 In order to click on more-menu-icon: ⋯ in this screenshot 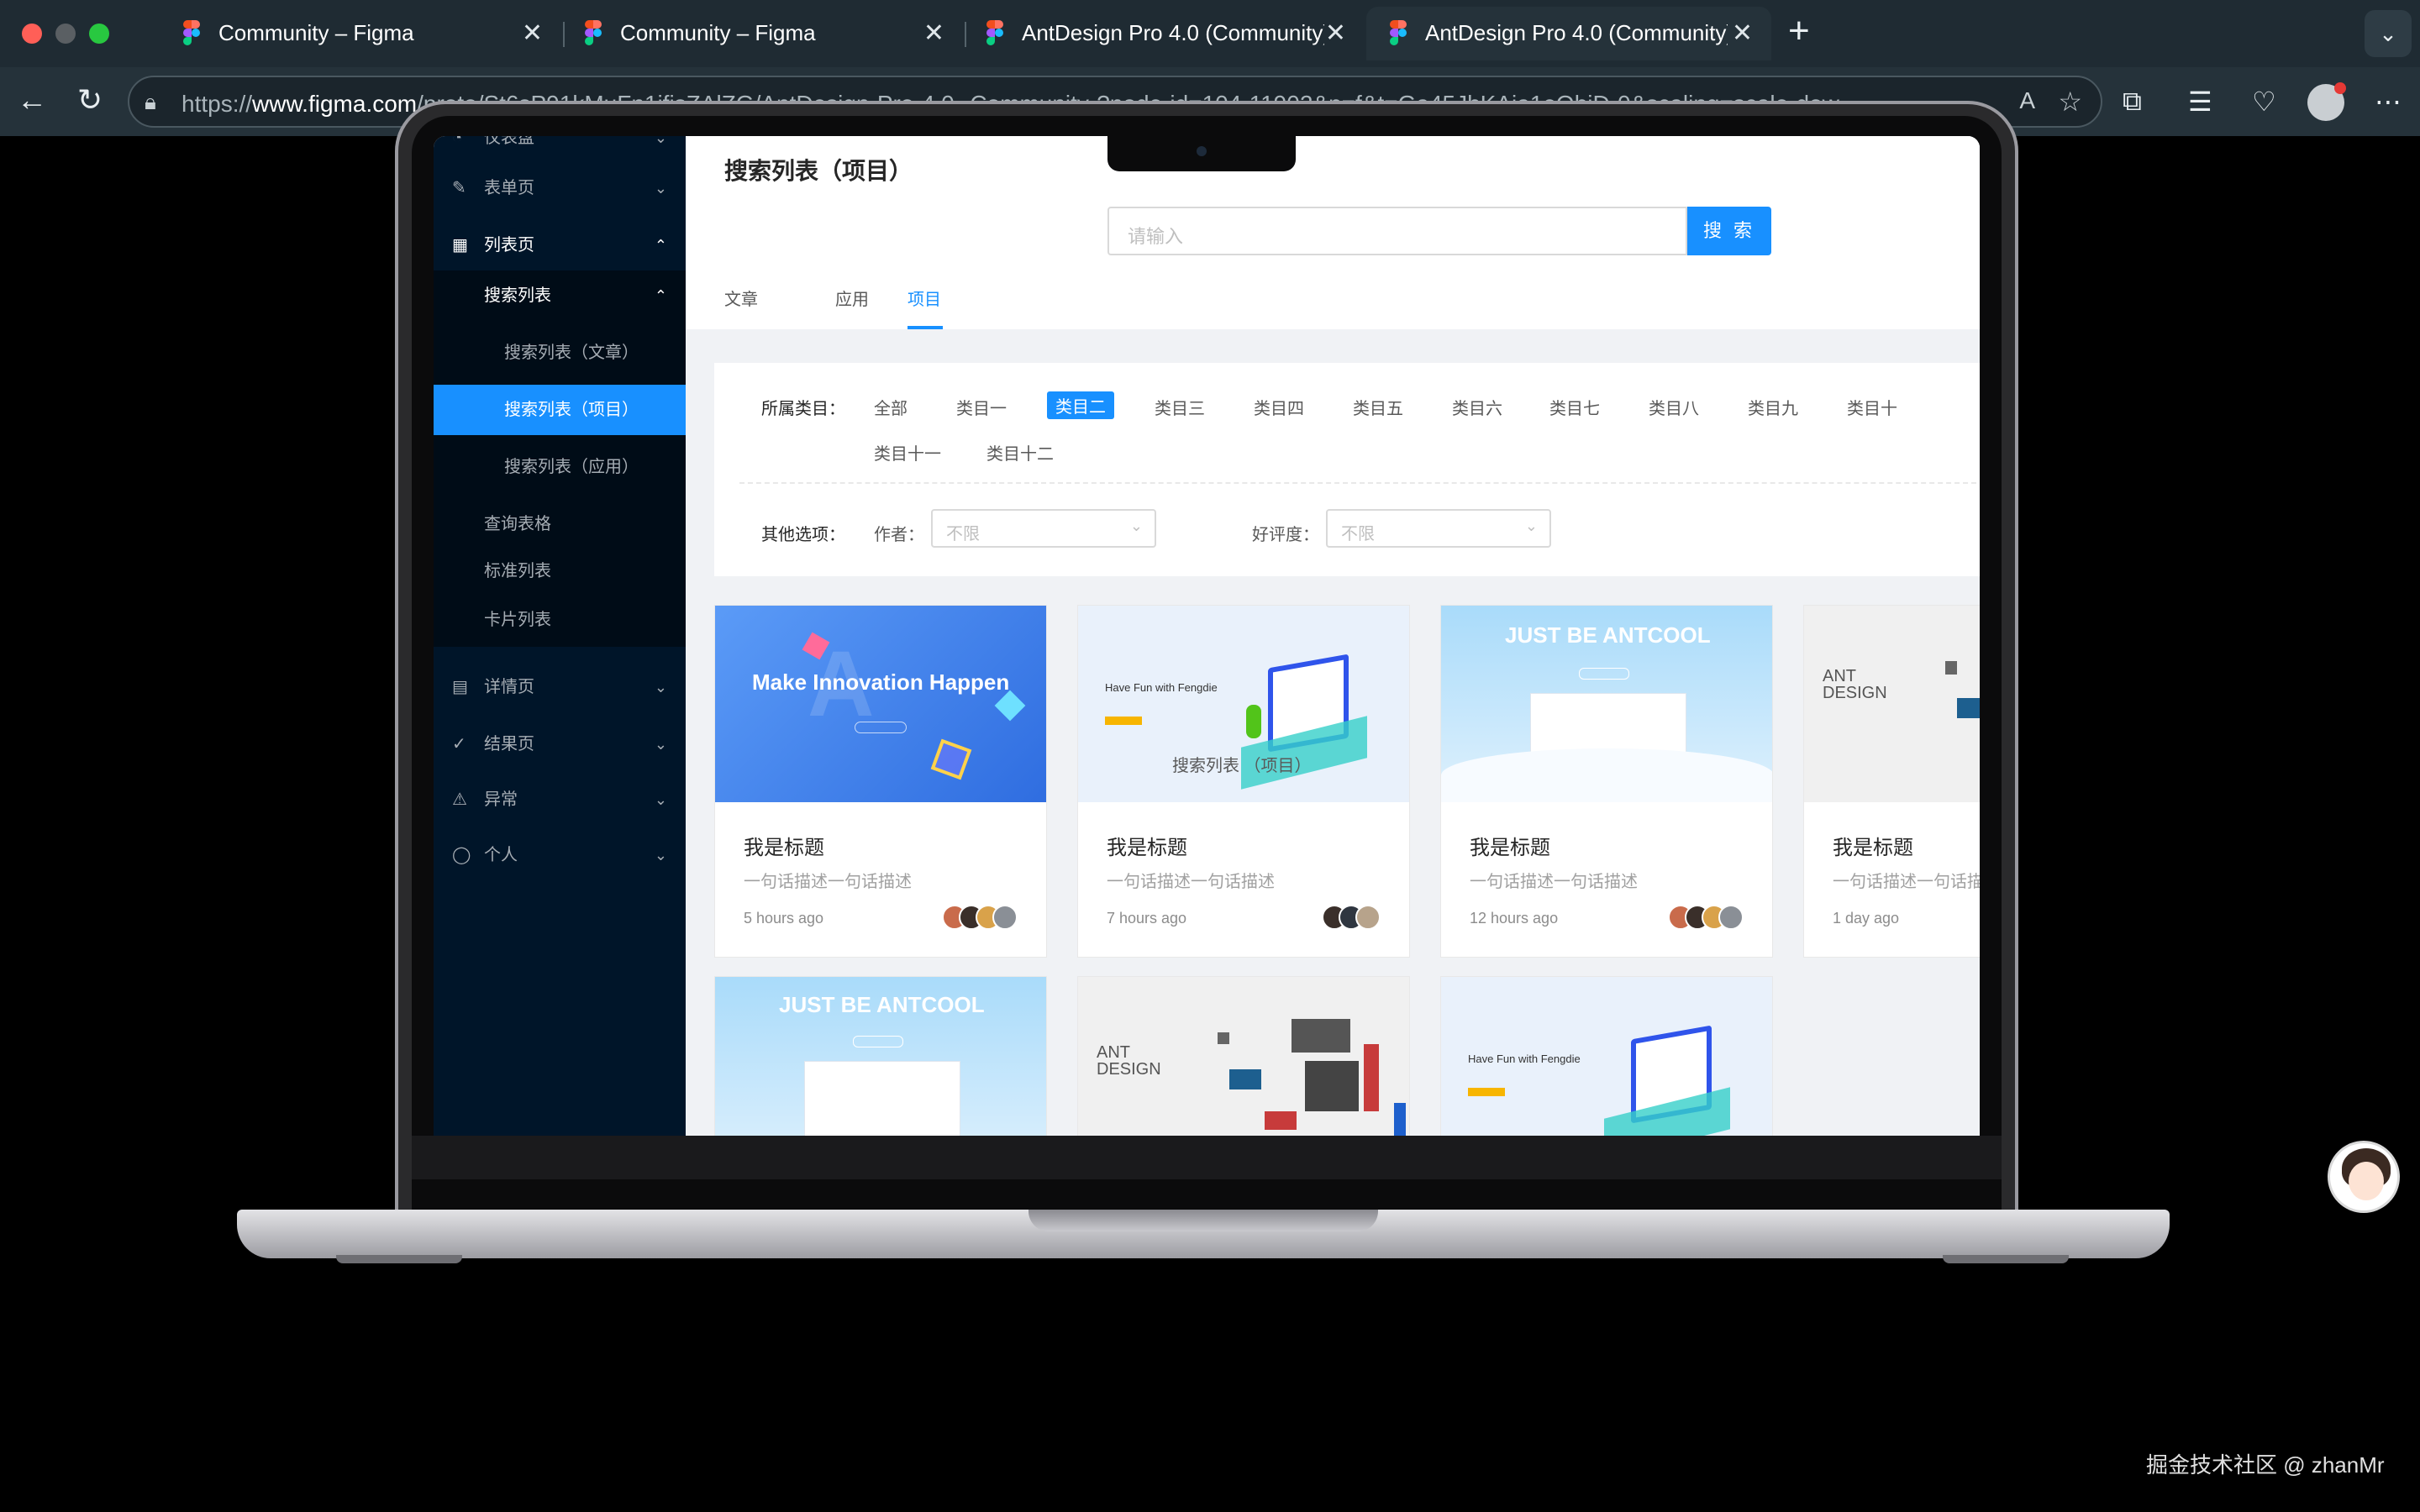, I will do `click(2389, 102)`.